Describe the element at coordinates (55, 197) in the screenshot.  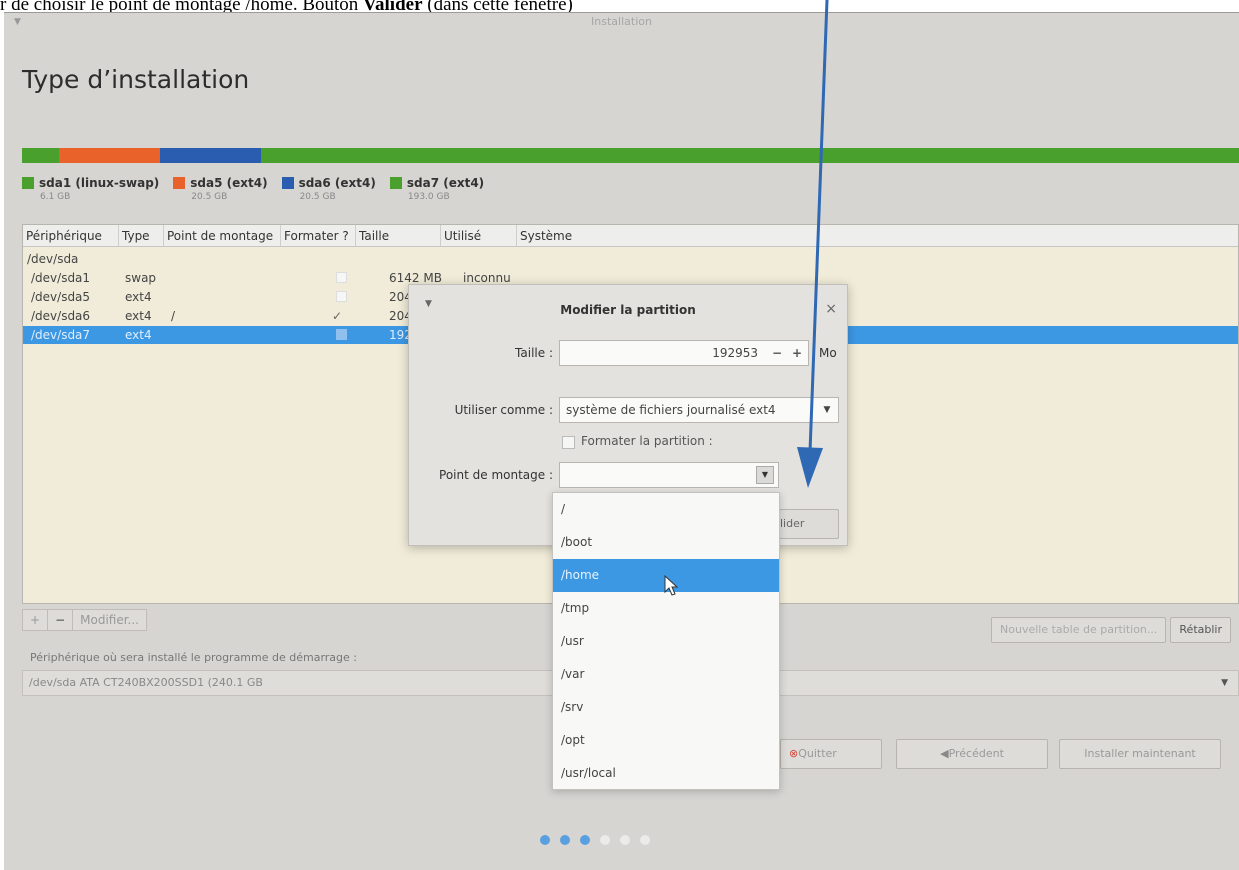
I see `legend-size: 6.1 GB` at that location.